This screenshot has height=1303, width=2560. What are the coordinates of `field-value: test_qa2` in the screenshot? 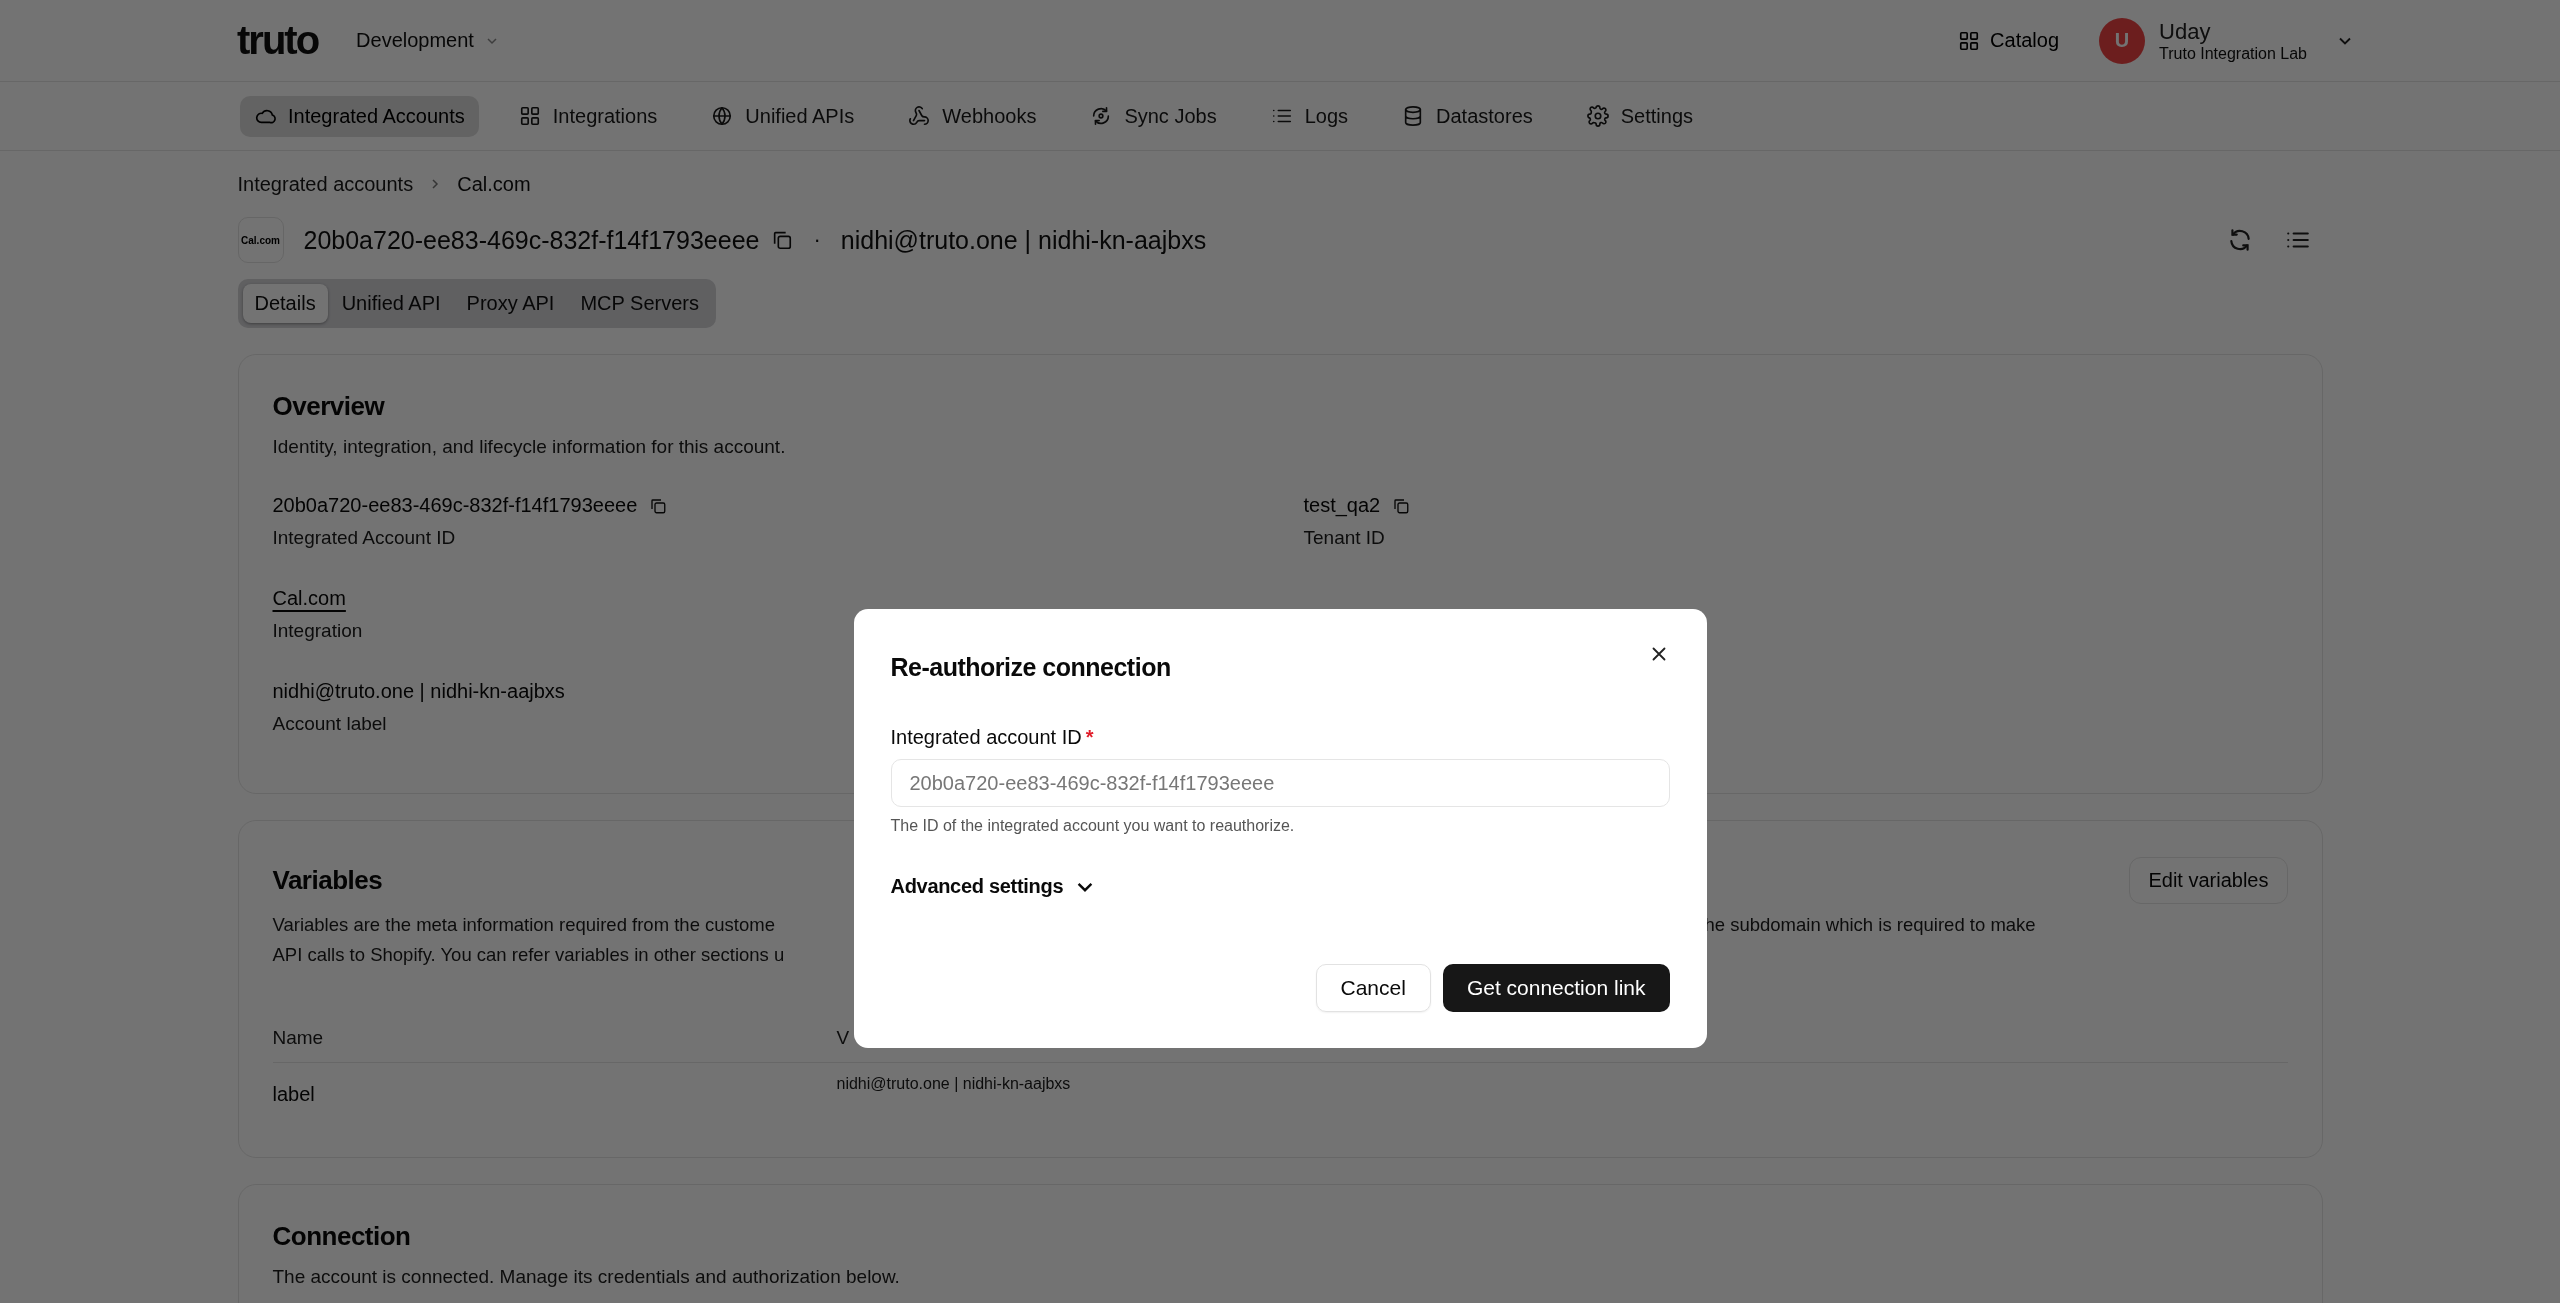 It's located at (1342, 505).